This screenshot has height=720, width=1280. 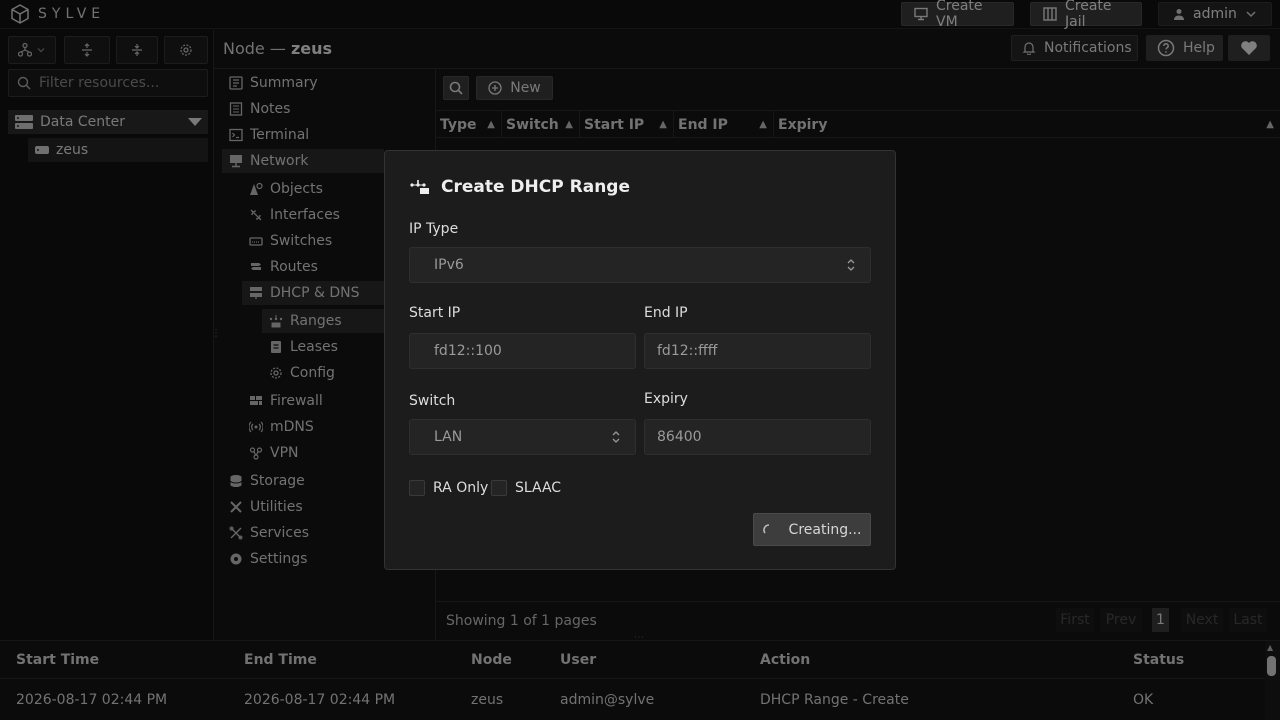 I want to click on expiry-input, so click(x=756, y=437).